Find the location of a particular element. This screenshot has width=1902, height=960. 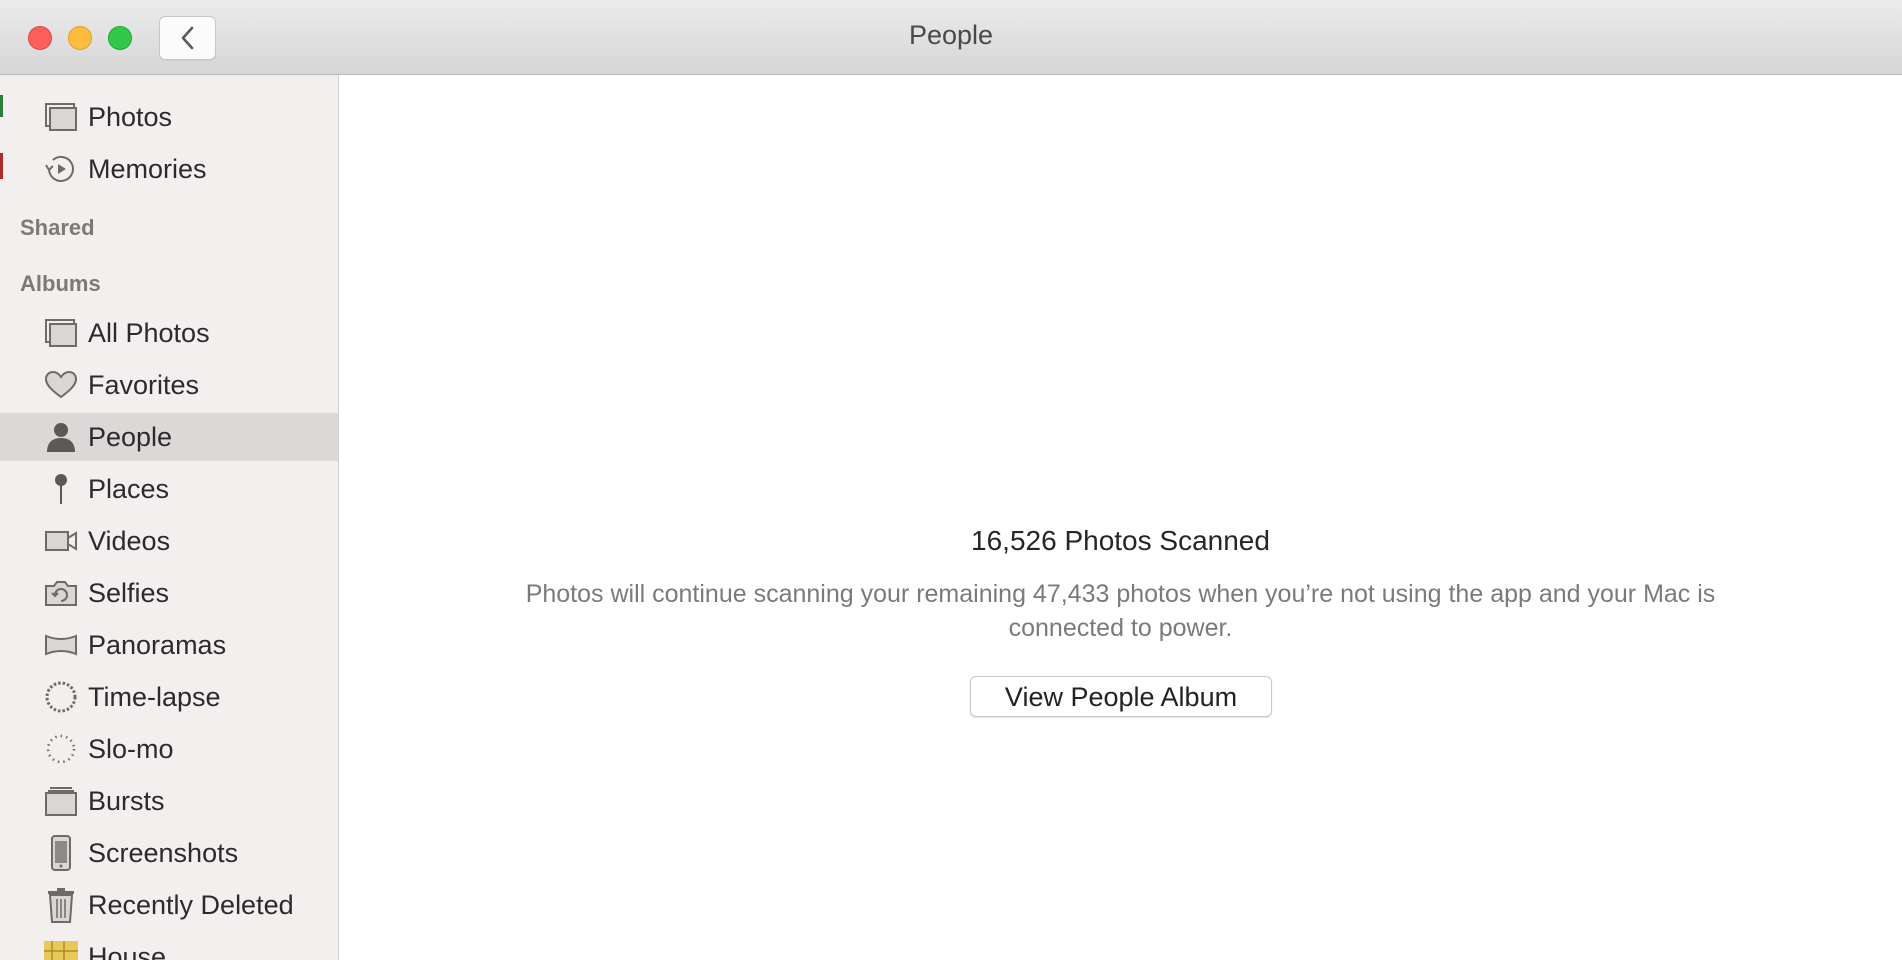

phone-icon is located at coordinates (61, 853).